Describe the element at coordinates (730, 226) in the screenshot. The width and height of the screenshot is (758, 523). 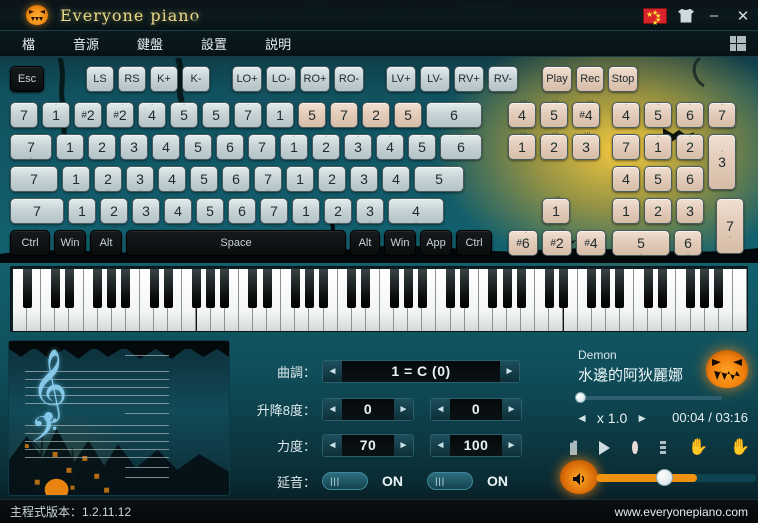
I see `note-key-7dn1: 7 ·` at that location.